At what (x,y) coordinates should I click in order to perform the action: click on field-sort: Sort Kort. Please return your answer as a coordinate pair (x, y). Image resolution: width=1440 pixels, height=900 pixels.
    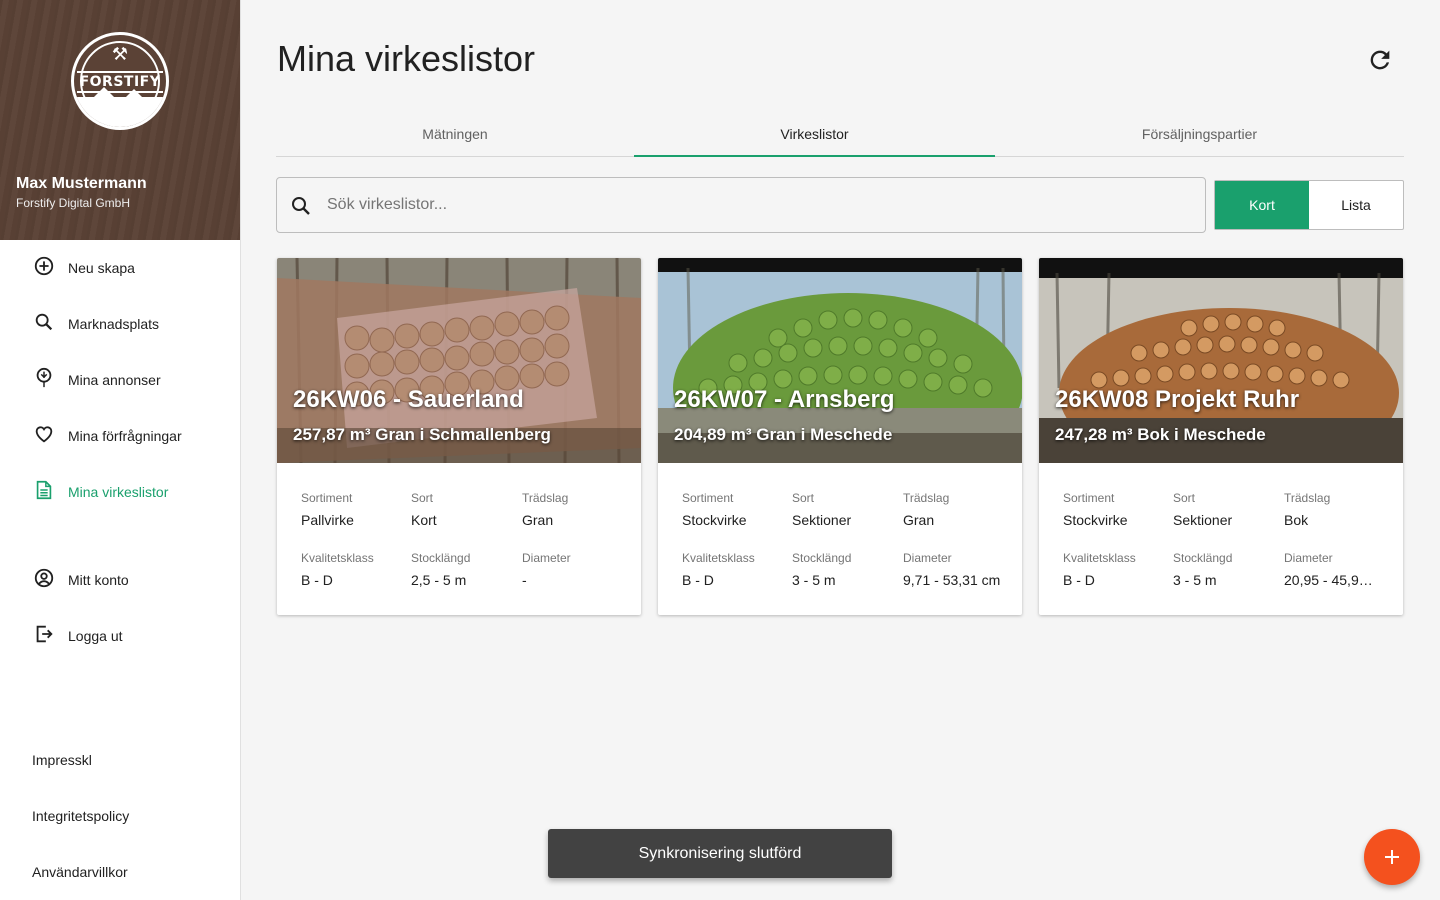
    Looking at the image, I should click on (463, 509).